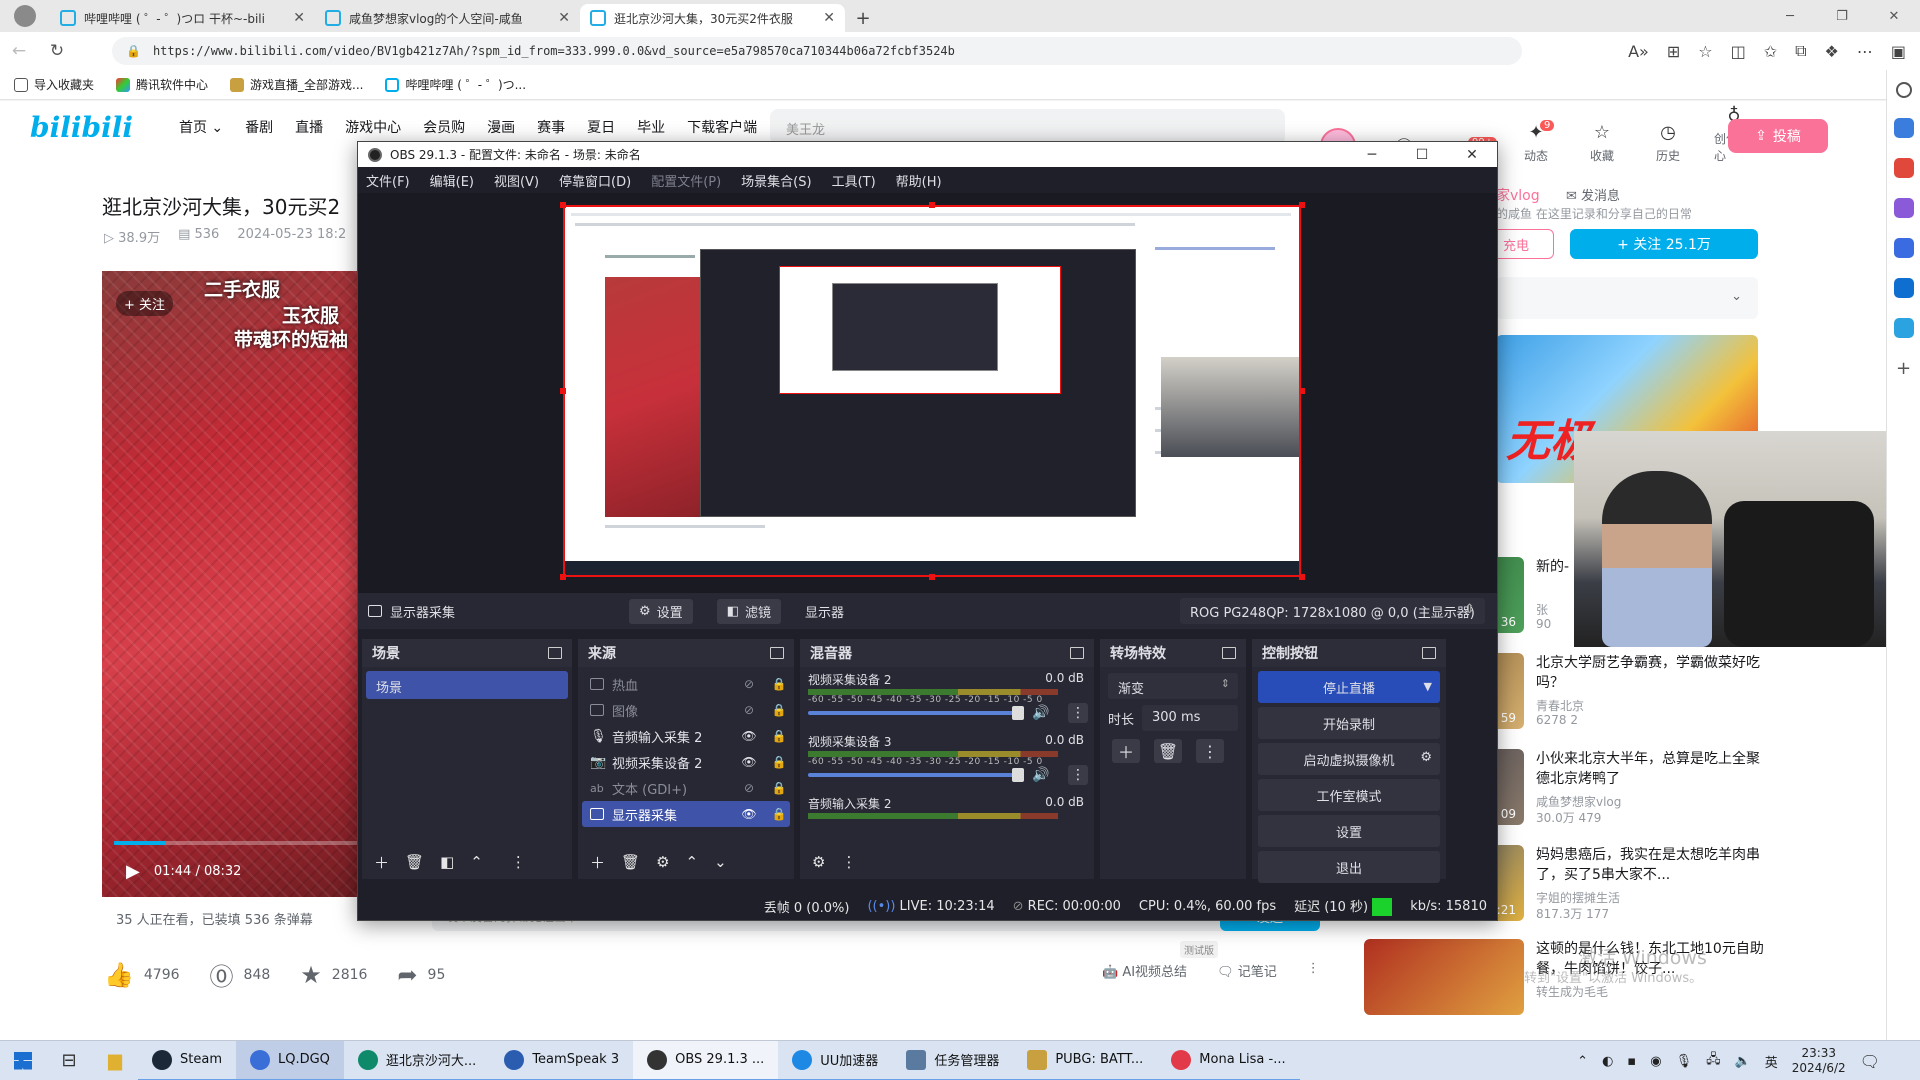 Image resolution: width=1920 pixels, height=1080 pixels. What do you see at coordinates (1832, 51) in the screenshot?
I see `extensions-icon: ❖` at bounding box center [1832, 51].